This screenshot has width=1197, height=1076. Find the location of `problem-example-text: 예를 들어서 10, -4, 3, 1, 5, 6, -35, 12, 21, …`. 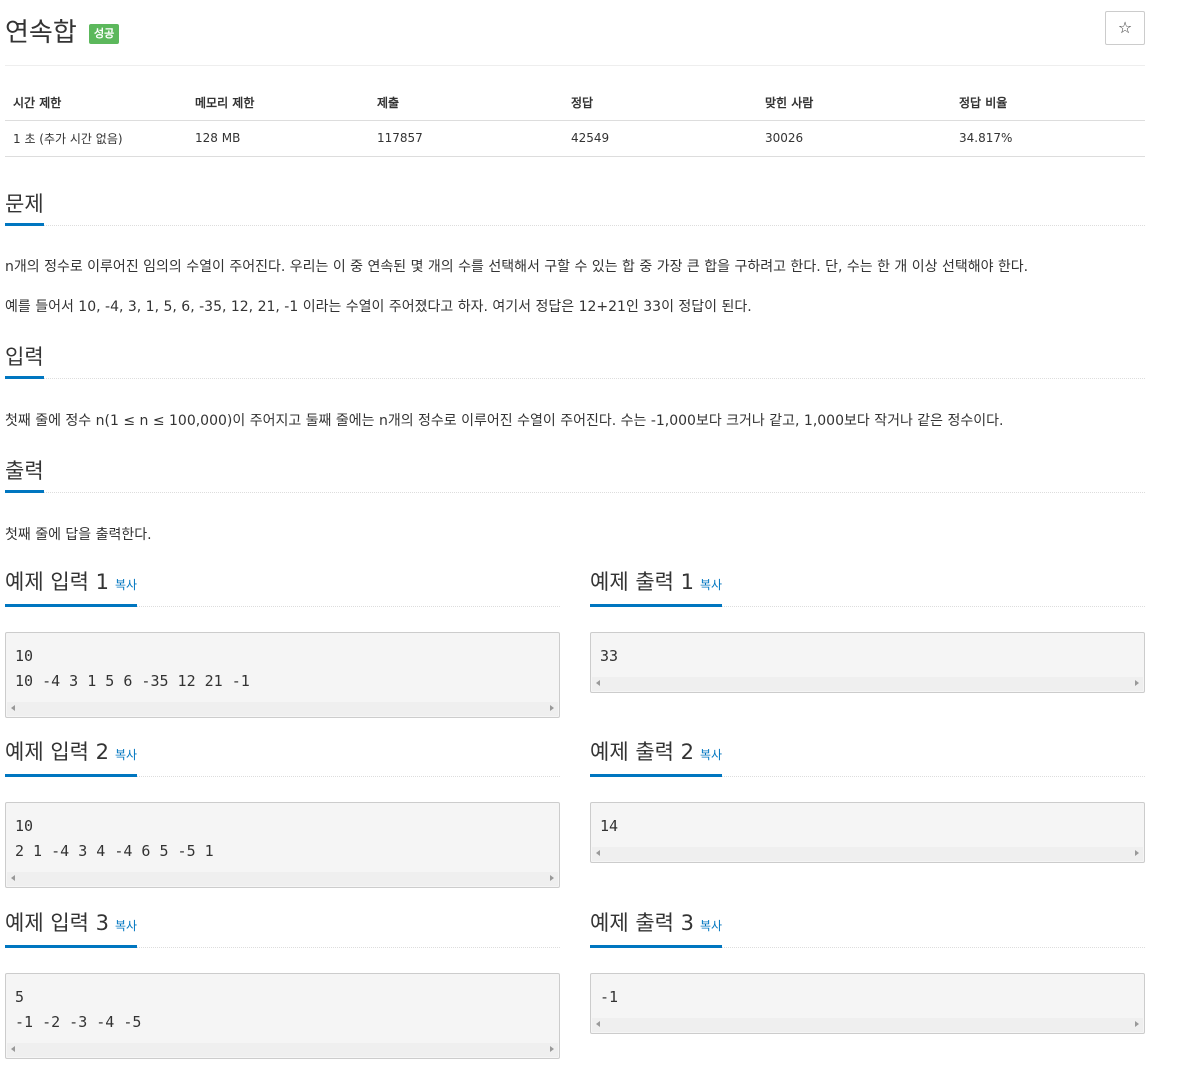

problem-example-text: 예를 들어서 10, -4, 3, 1, 5, 6, -35, 12, 21, … is located at coordinates (378, 307).